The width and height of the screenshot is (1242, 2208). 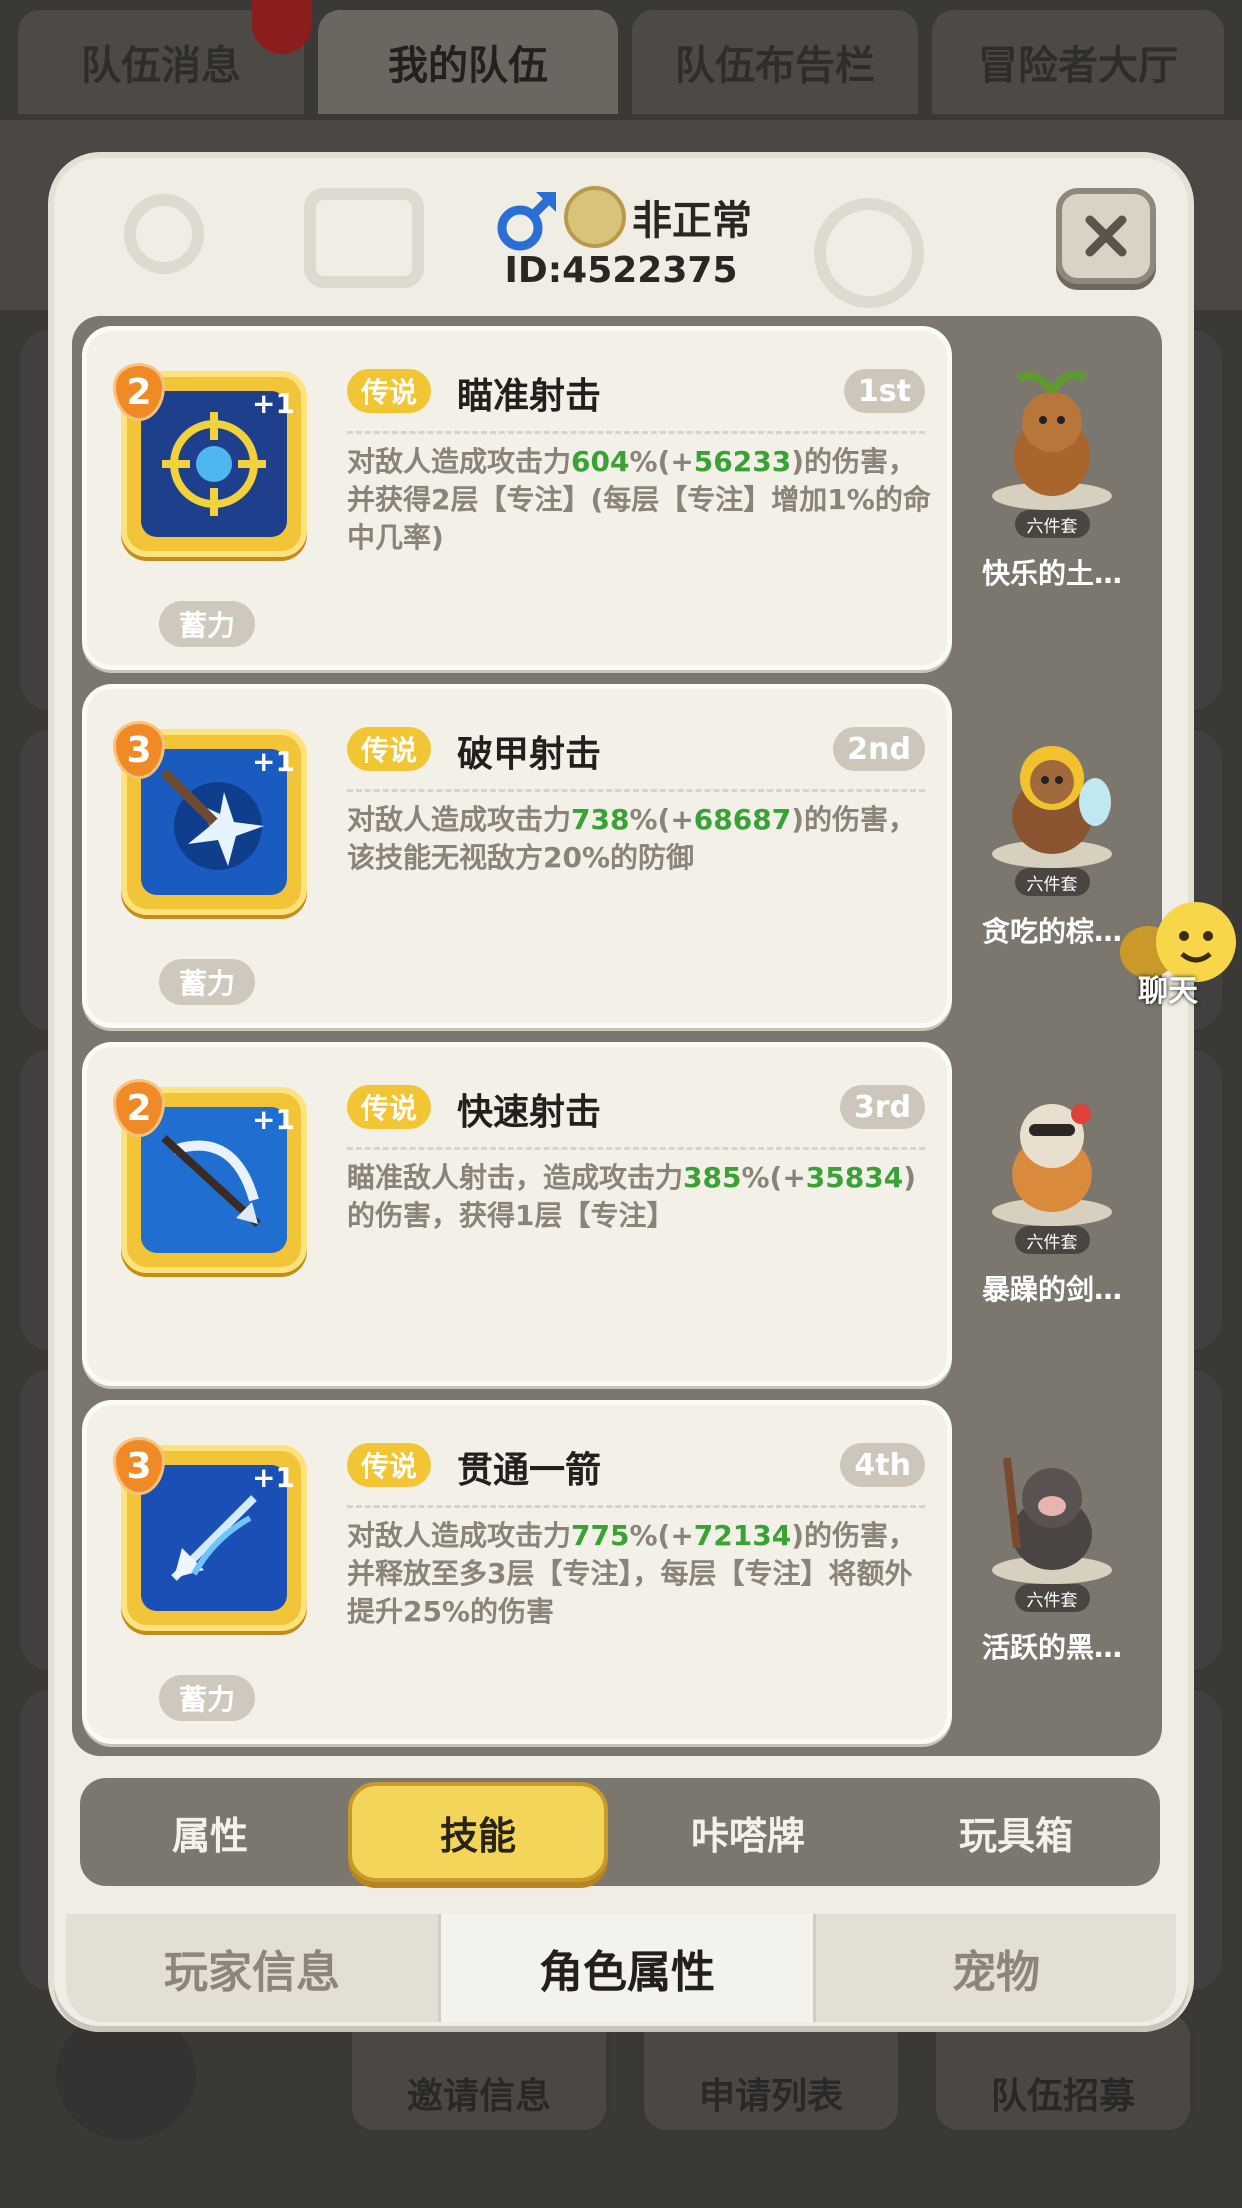 I want to click on close-button, so click(x=1106, y=236).